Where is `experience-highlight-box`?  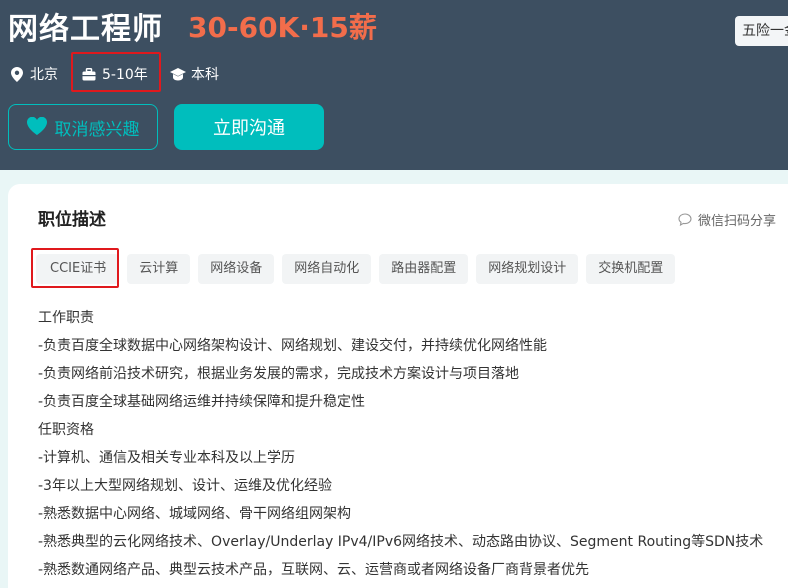 experience-highlight-box is located at coordinates (116, 72).